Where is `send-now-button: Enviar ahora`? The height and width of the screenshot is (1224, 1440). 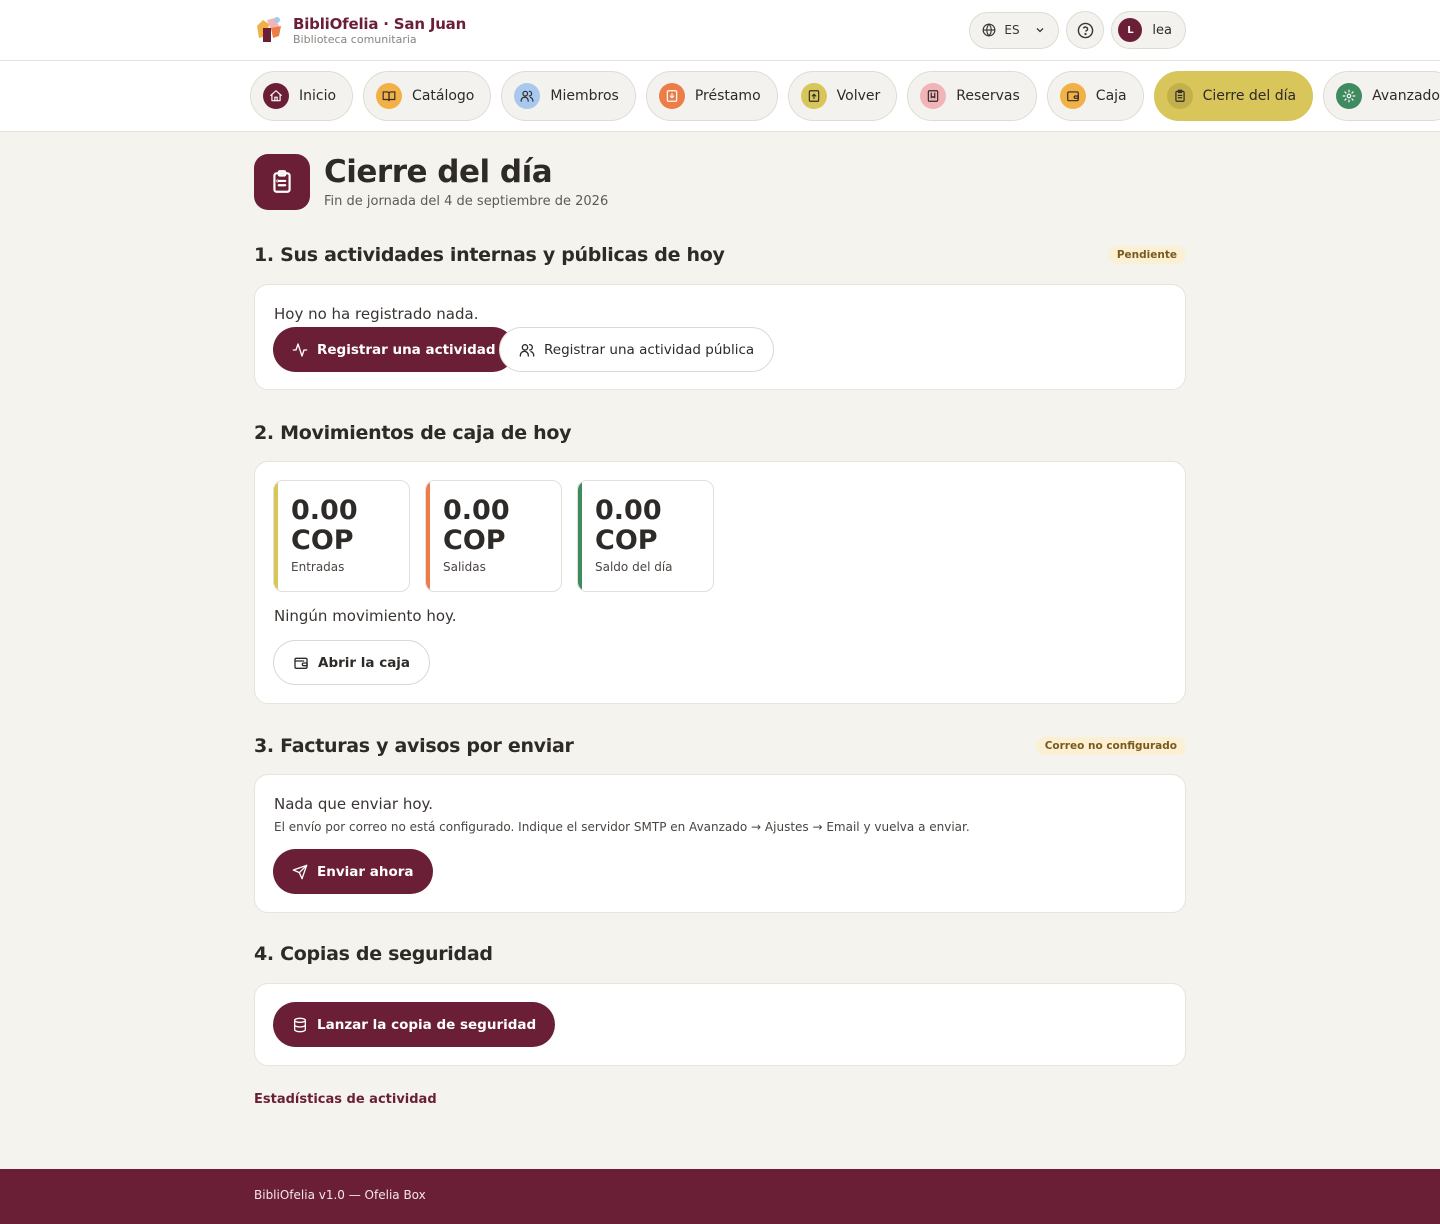 send-now-button: Enviar ahora is located at coordinates (353, 871).